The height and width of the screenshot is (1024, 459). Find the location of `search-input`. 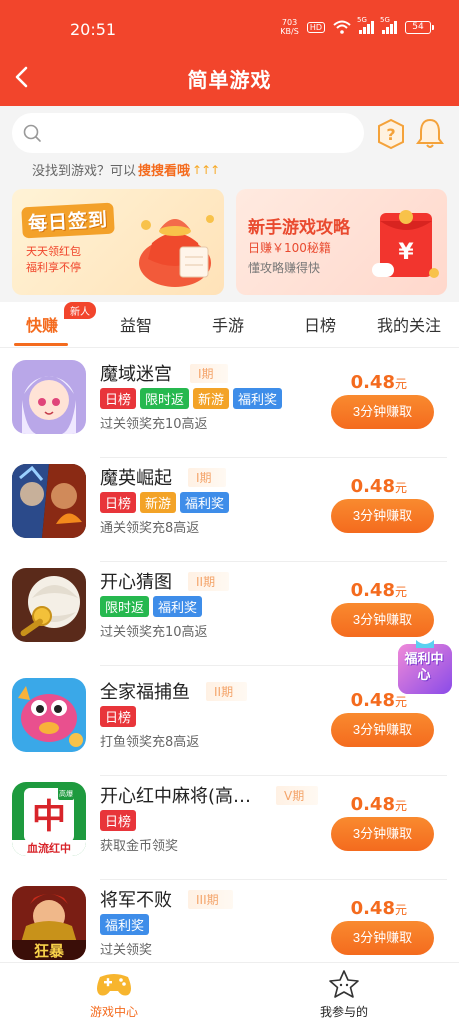

search-input is located at coordinates (198, 133).